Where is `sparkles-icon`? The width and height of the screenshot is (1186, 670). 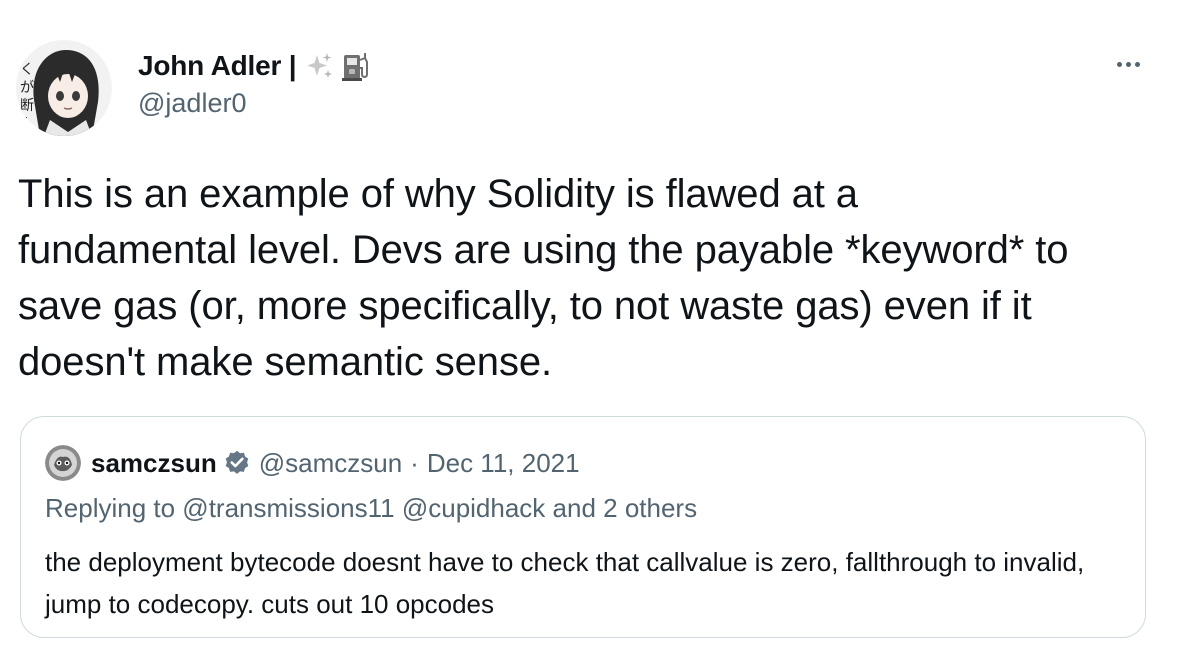 sparkles-icon is located at coordinates (320, 65).